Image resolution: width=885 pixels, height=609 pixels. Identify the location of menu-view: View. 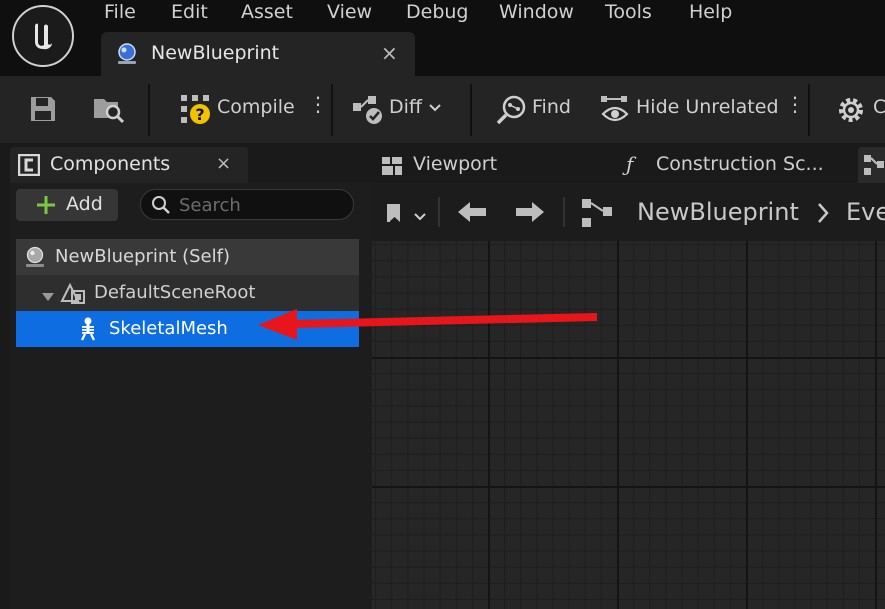
(349, 12).